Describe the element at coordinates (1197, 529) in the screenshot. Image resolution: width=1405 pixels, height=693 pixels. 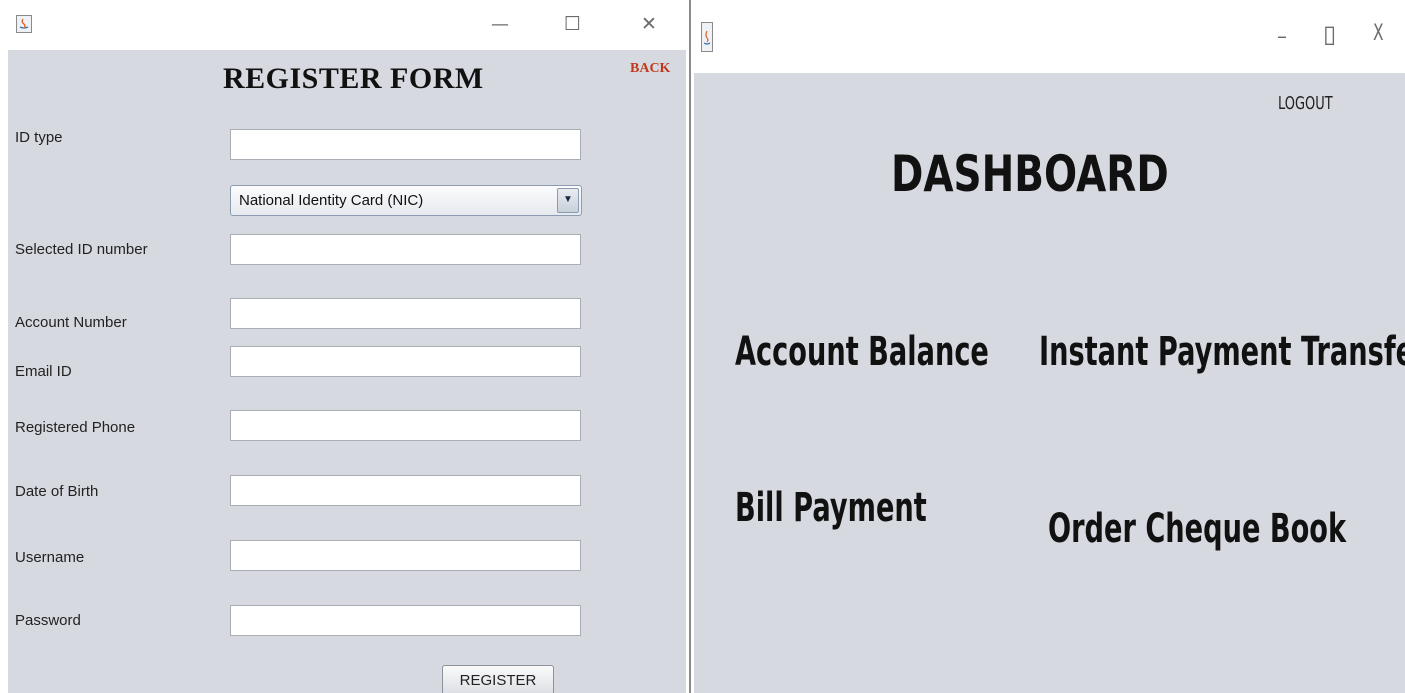
I see `order-cheque-book-button: Order Cheque Book` at that location.